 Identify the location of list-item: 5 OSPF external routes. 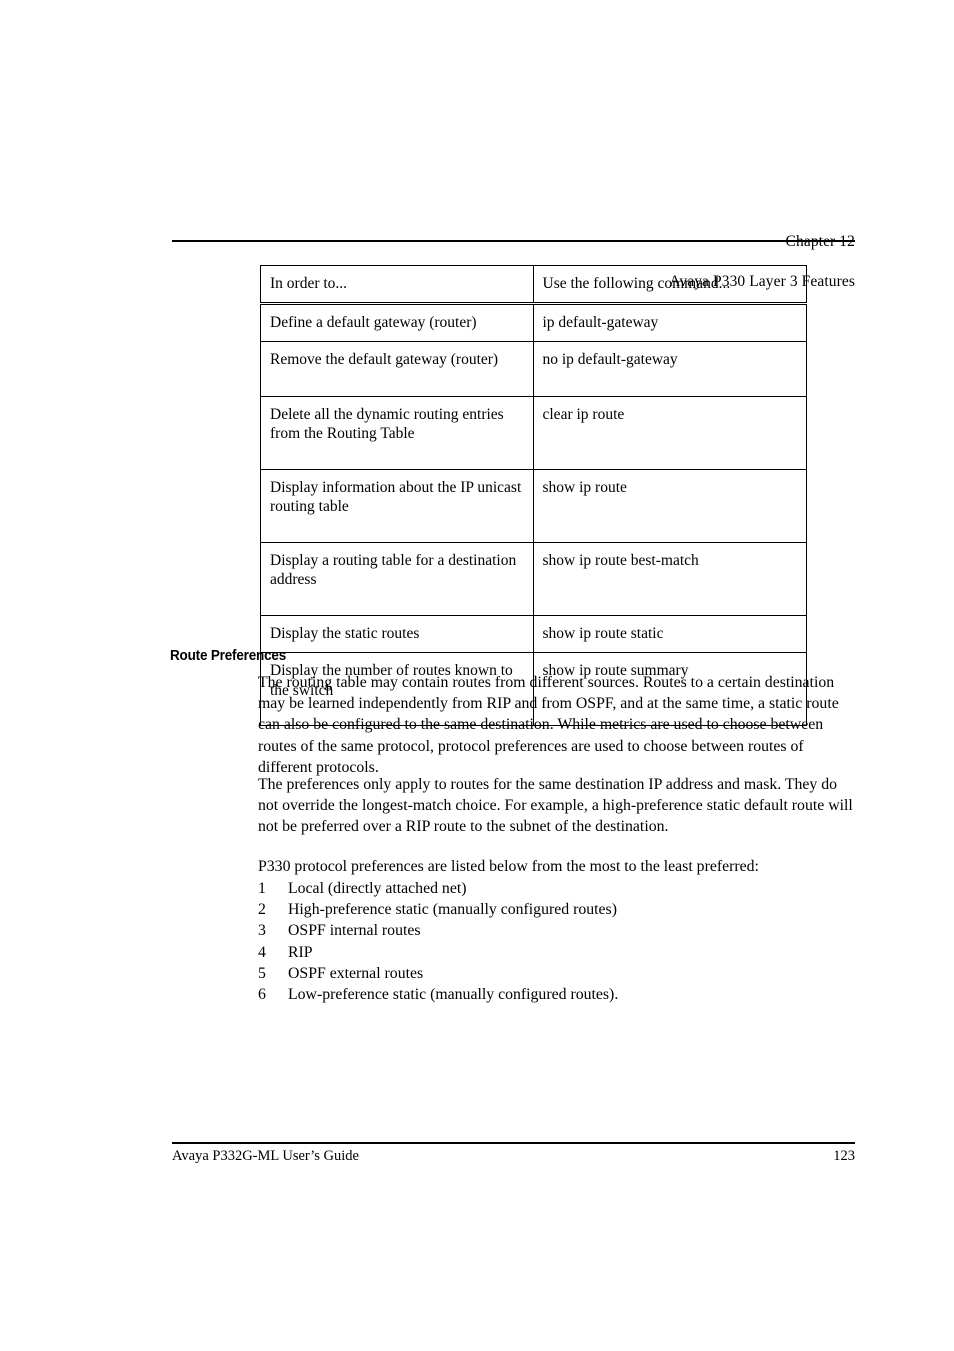
(558, 973).